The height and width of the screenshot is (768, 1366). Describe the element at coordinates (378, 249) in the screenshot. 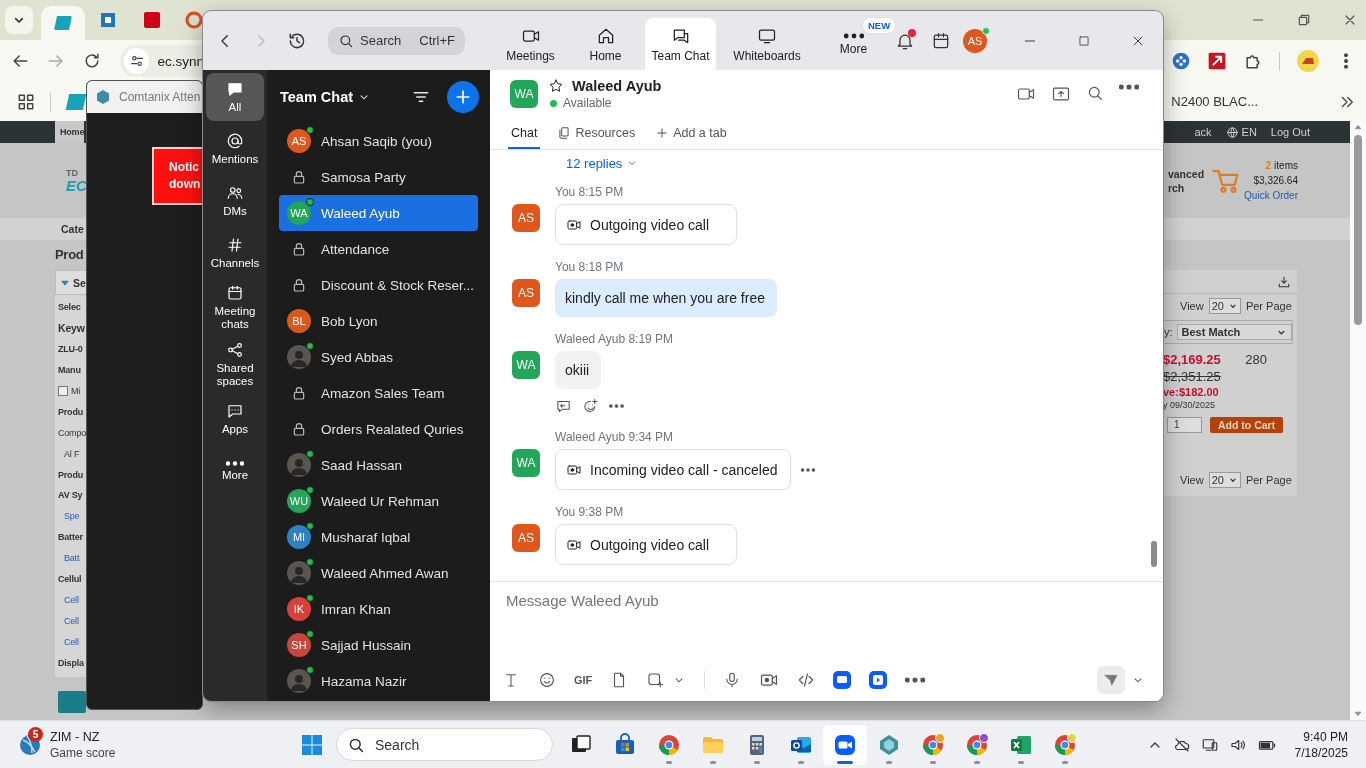

I see `chat-list-item: Attendance` at that location.